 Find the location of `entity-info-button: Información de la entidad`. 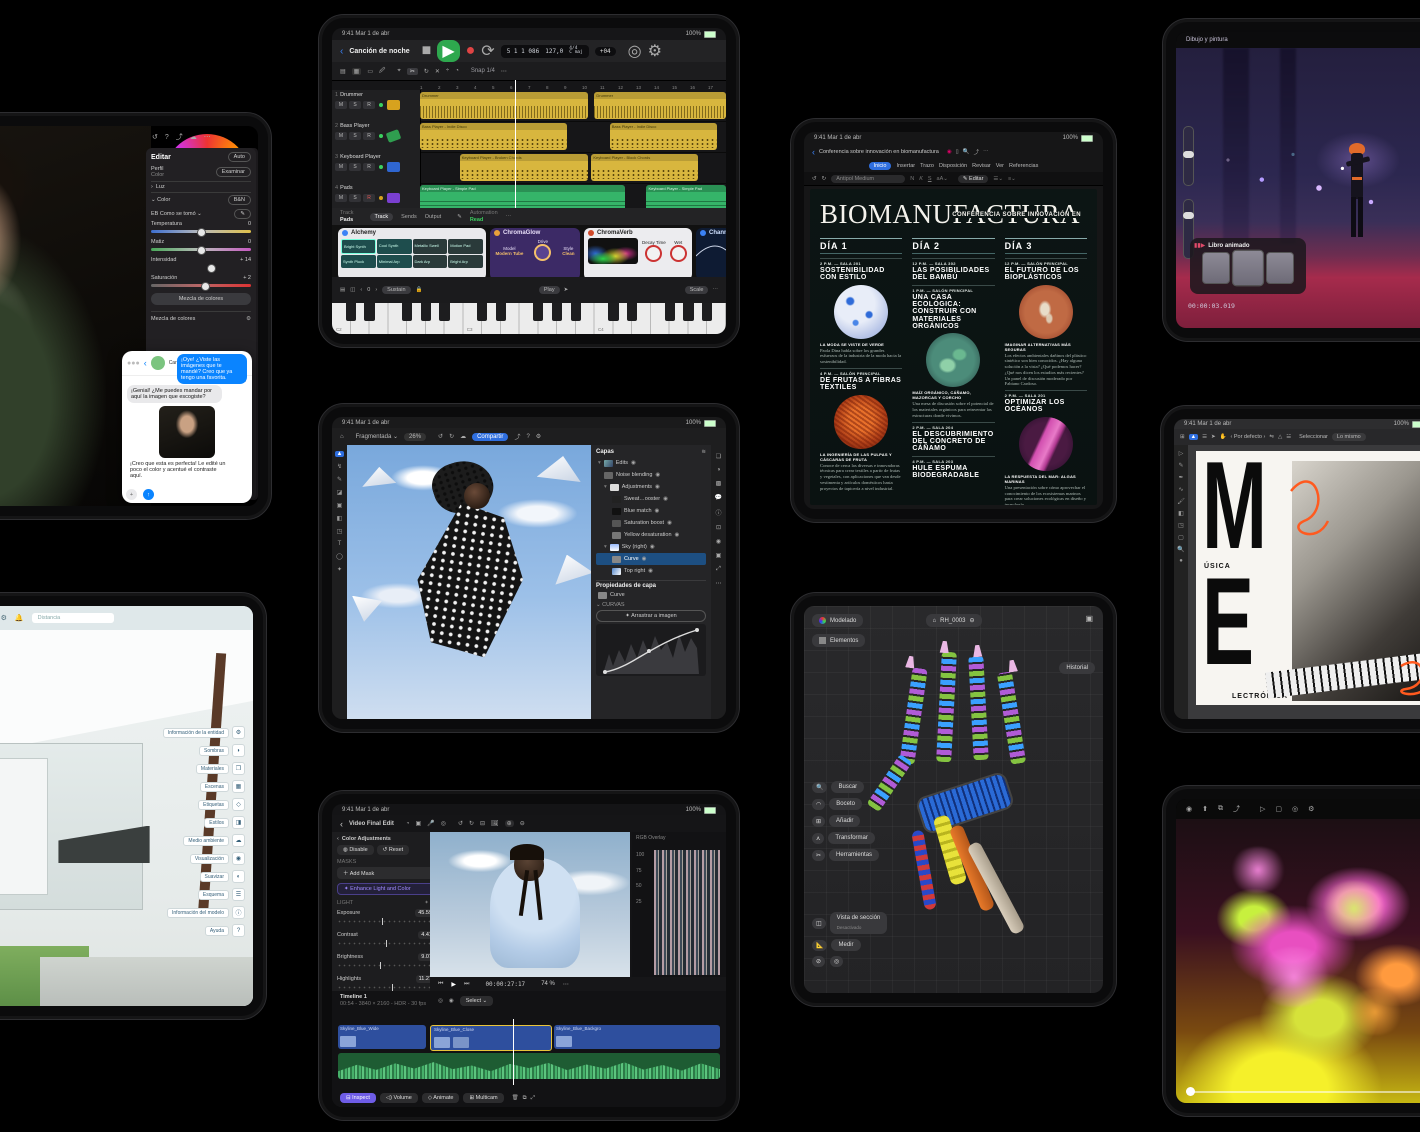

entity-info-button: Información de la entidad is located at coordinates (195, 732).